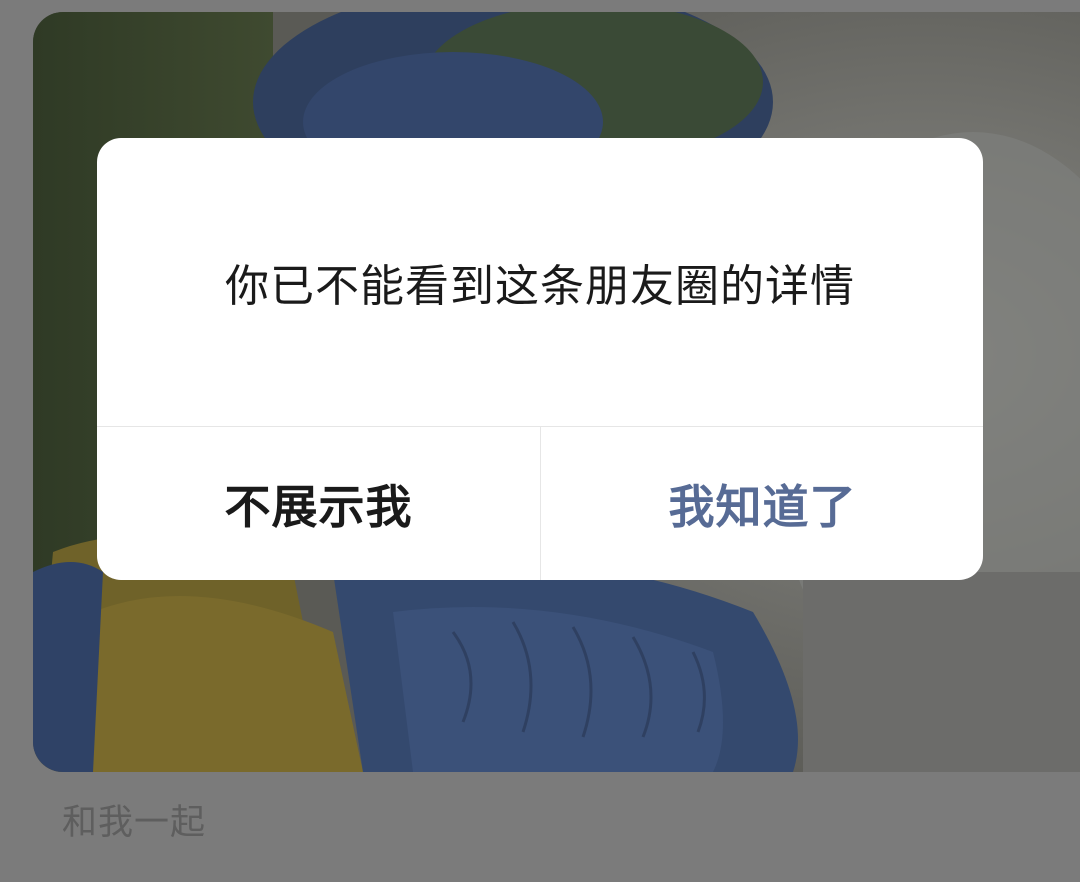 This screenshot has width=1080, height=882. I want to click on got-it-button: 我知道了, so click(762, 503).